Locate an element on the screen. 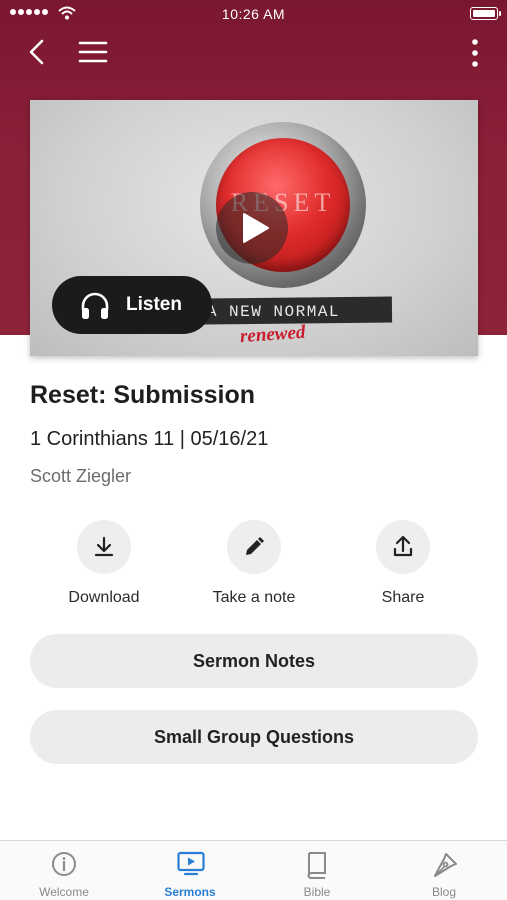  take-note-circle is located at coordinates (254, 547).